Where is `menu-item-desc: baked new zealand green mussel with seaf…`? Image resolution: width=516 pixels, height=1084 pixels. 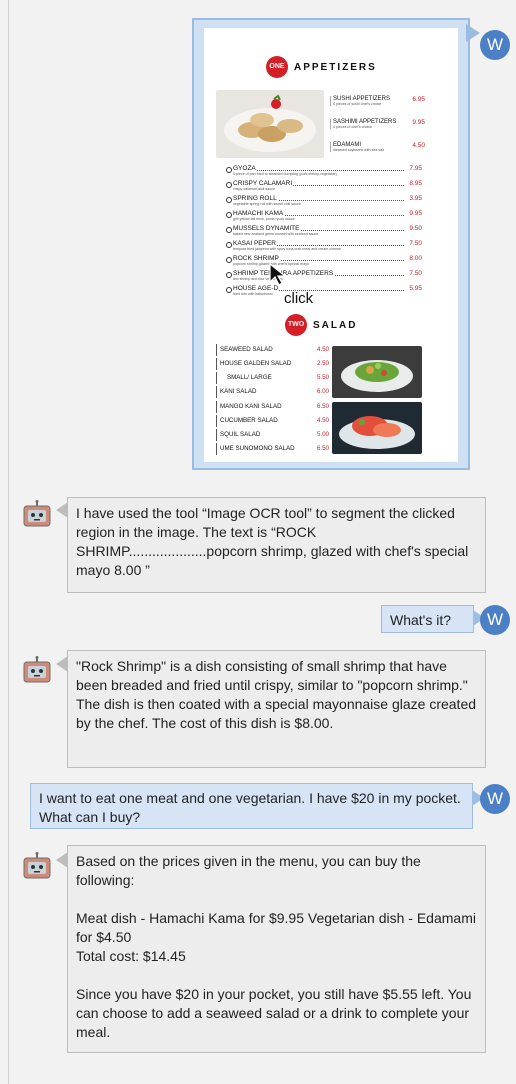 menu-item-desc: baked new zealand green mussel with seaf… is located at coordinates (276, 234).